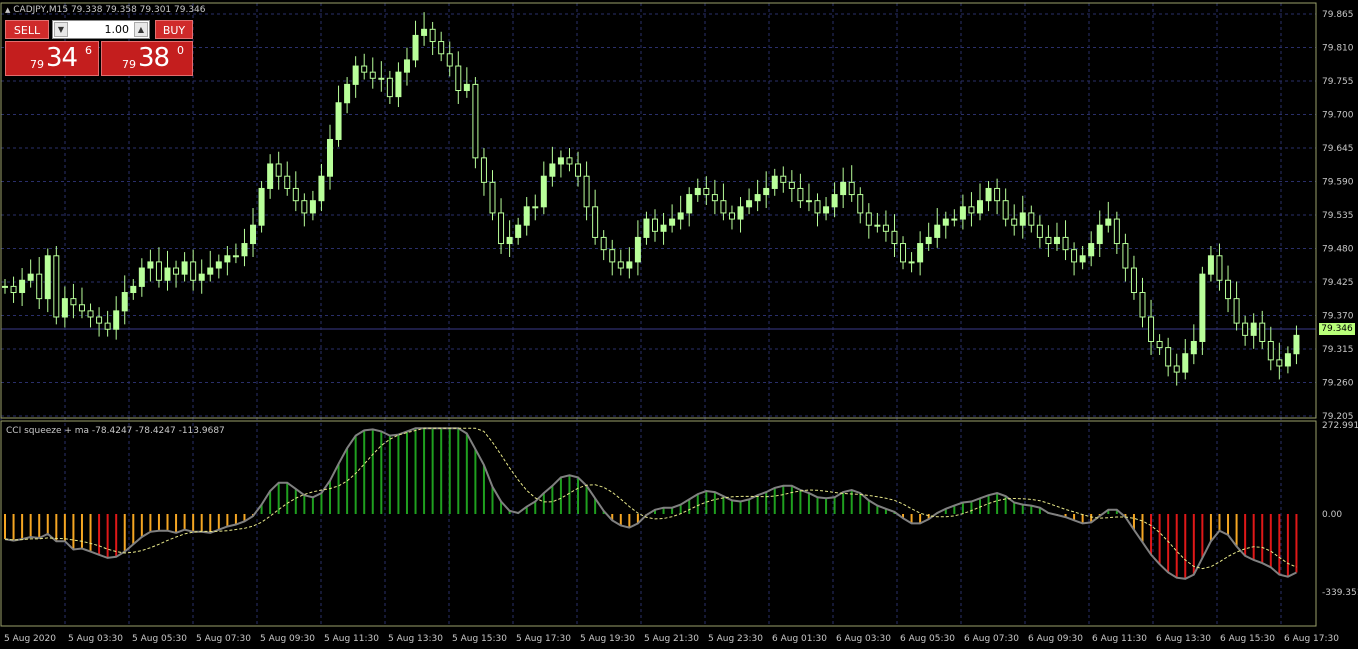 Image resolution: width=1358 pixels, height=649 pixels. Describe the element at coordinates (27, 29) in the screenshot. I see `sell-button: SELL` at that location.